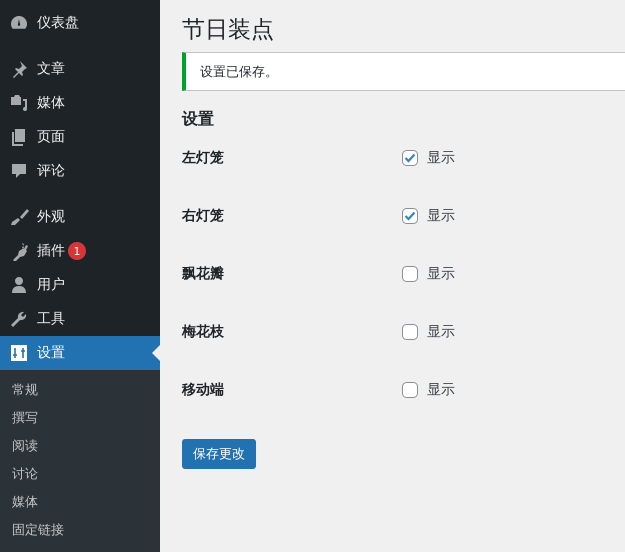 The width and height of the screenshot is (625, 552). I want to click on wrench-icon, so click(19, 319).